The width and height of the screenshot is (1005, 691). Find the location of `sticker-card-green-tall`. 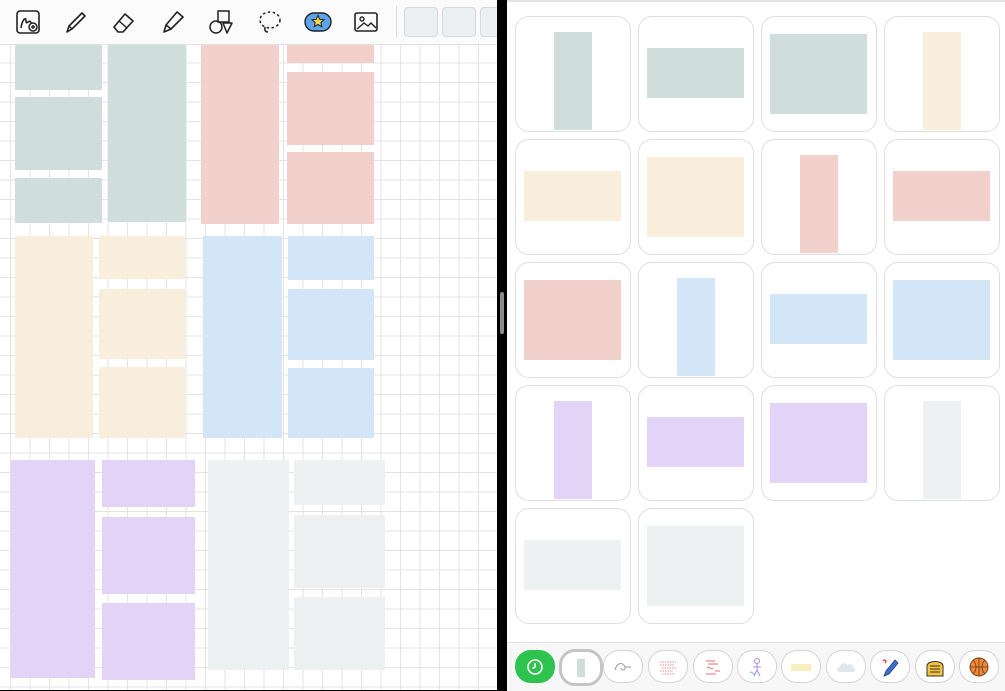

sticker-card-green-tall is located at coordinates (573, 74).